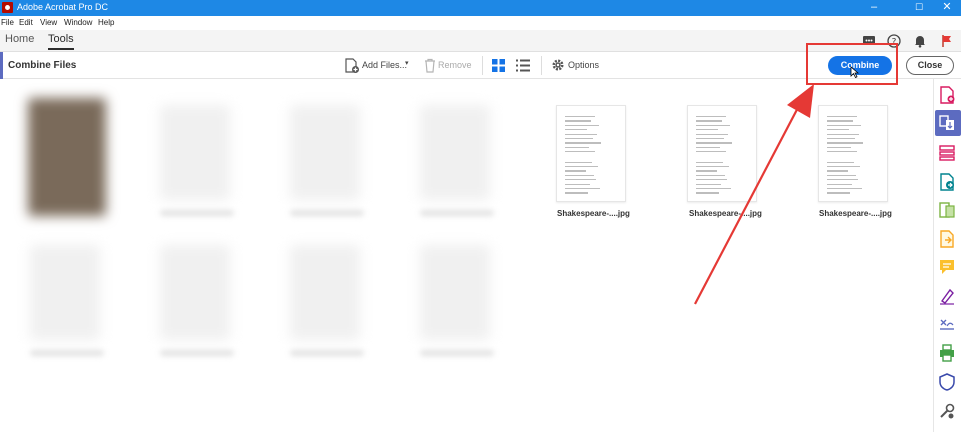 The height and width of the screenshot is (432, 961). I want to click on menu-view: View, so click(48, 22).